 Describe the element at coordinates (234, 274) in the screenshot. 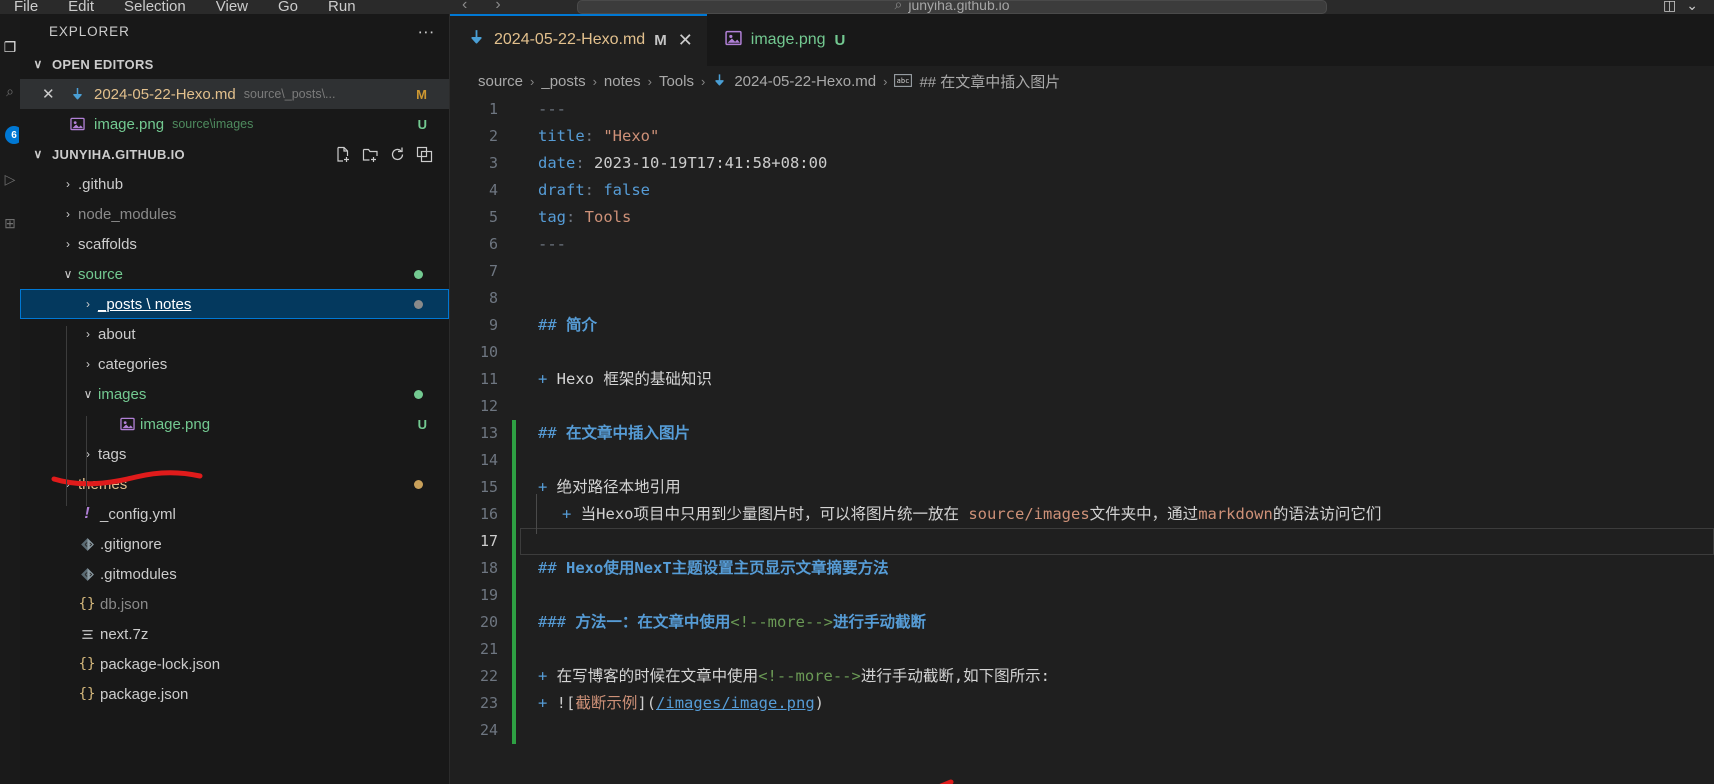

I see `tree-item-source: ∨ source` at that location.